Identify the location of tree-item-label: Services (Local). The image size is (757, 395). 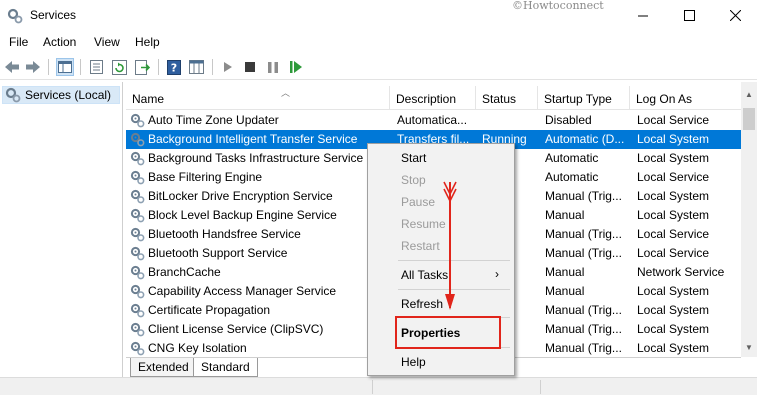
(68, 95).